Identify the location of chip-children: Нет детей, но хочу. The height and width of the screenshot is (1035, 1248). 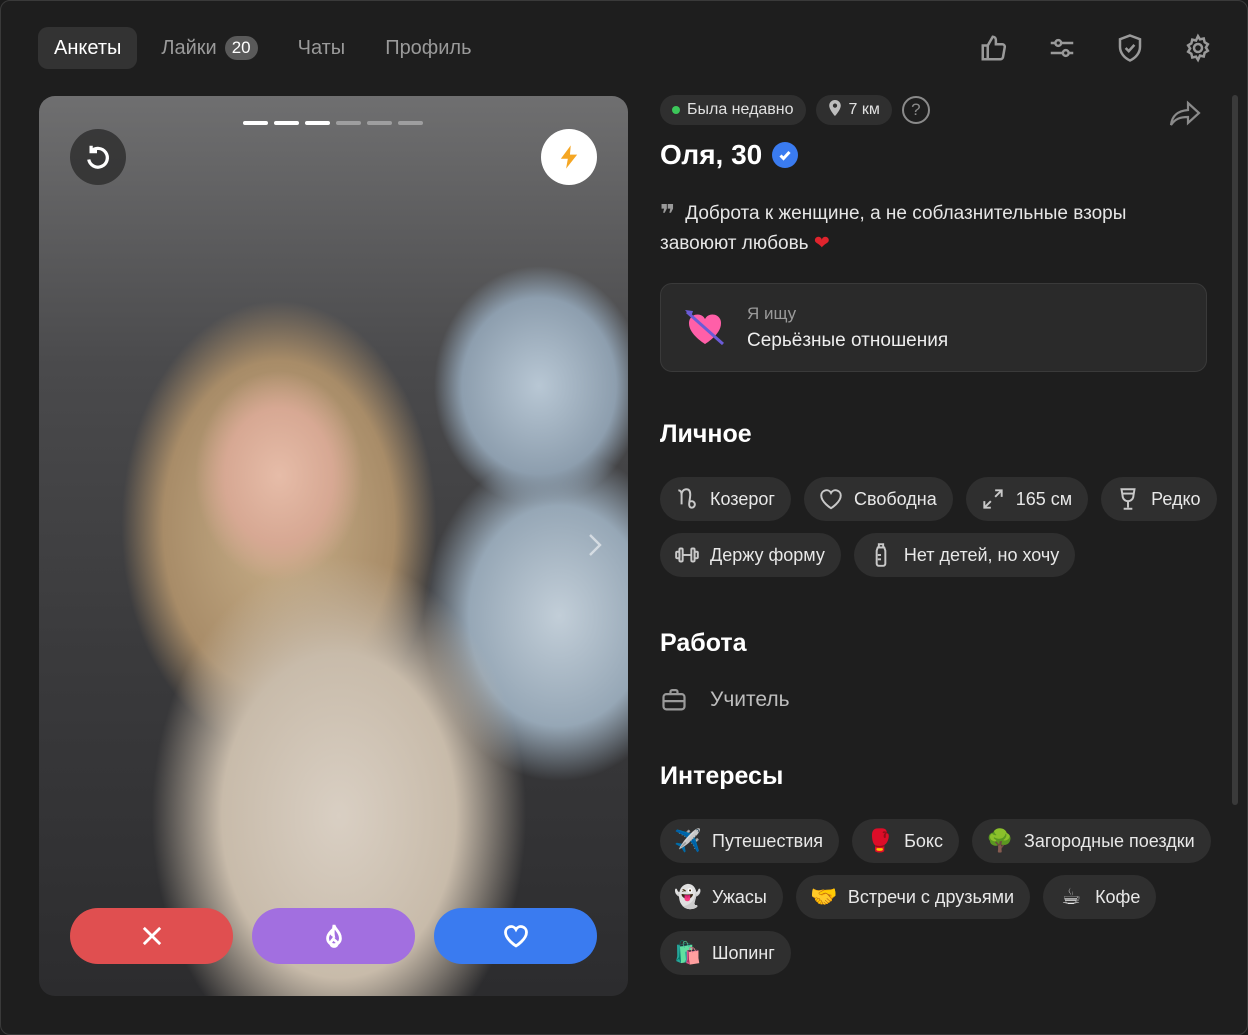
(964, 555).